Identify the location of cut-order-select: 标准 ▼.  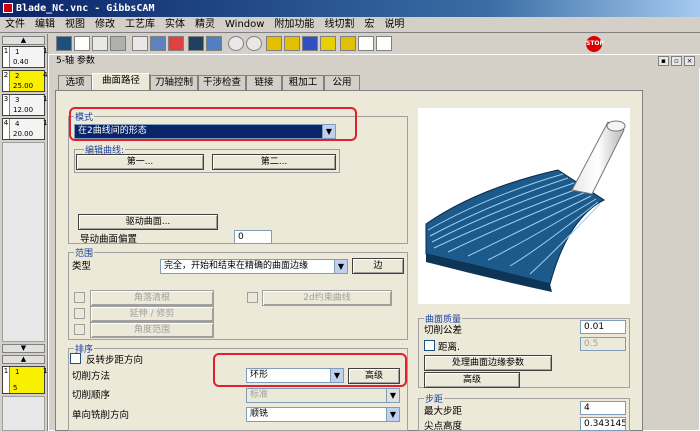
(323, 395).